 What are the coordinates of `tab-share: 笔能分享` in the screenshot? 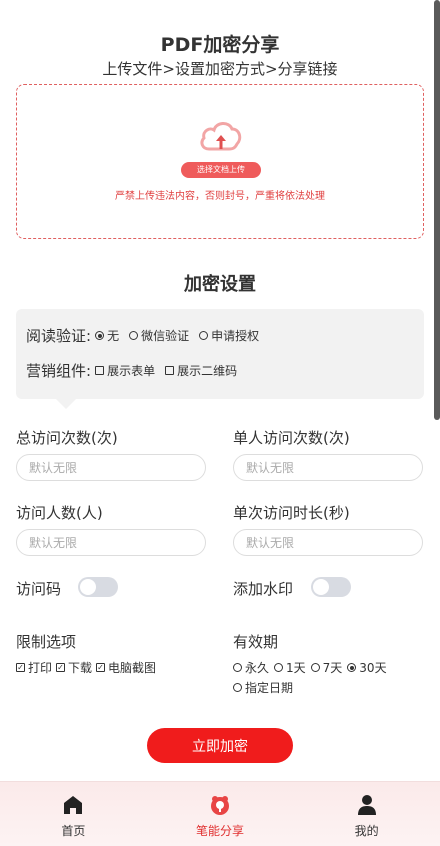 It's located at (220, 814).